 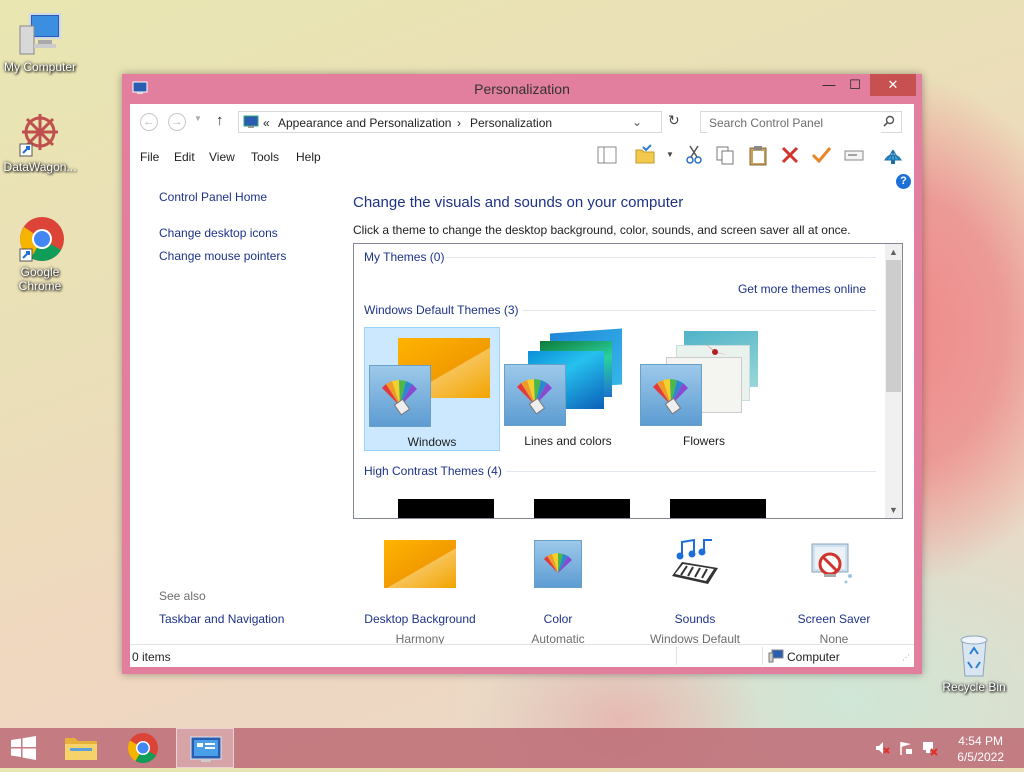 I want to click on rename-icon, so click(x=854, y=155).